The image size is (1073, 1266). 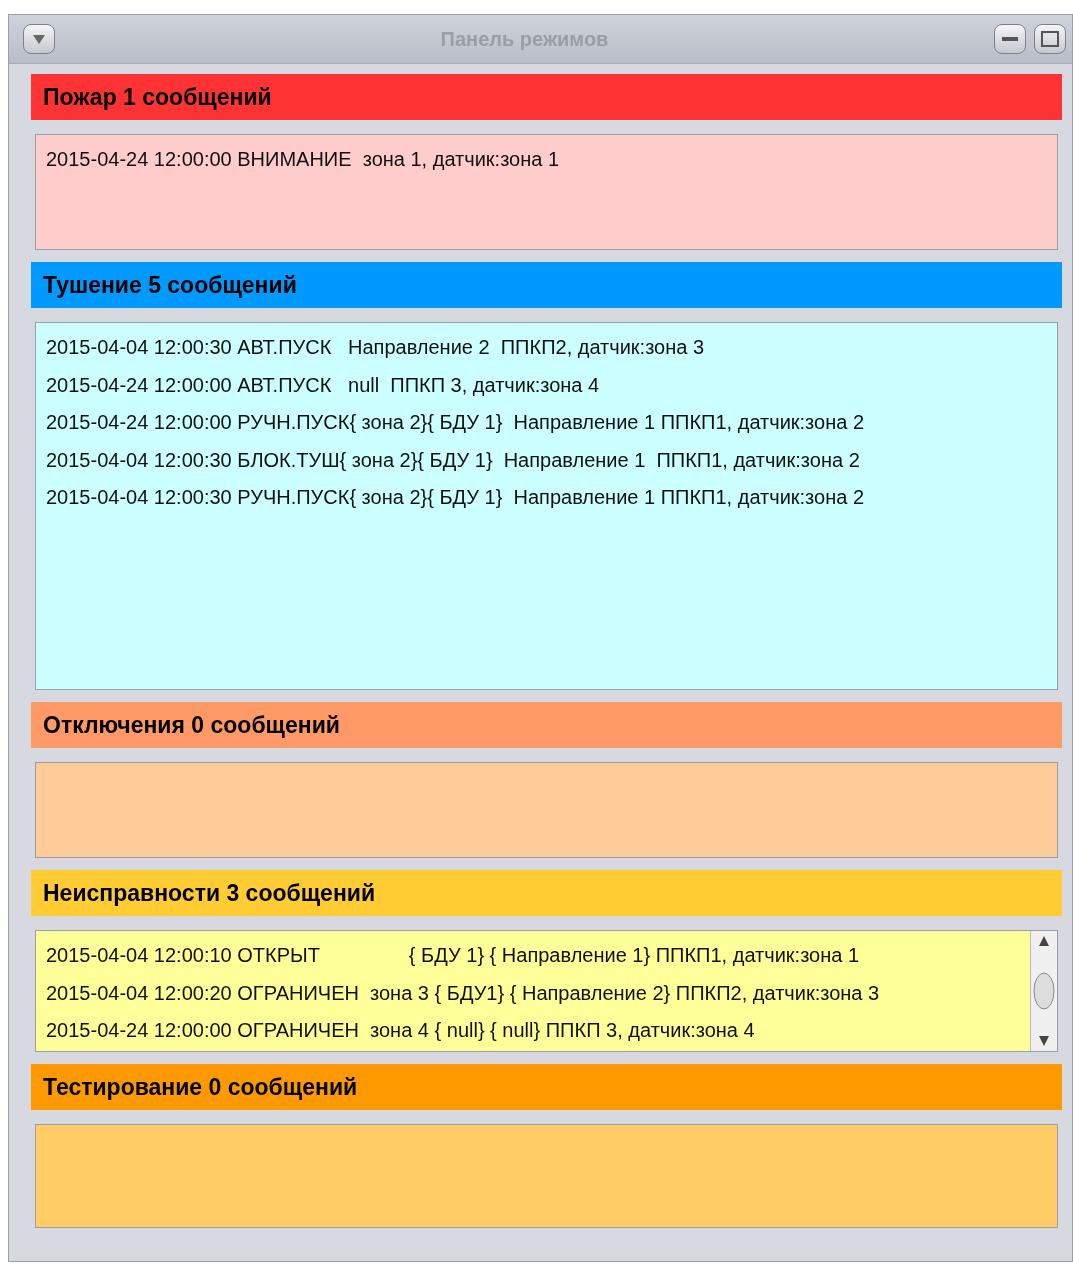 I want to click on maximize-button, so click(x=1050, y=39).